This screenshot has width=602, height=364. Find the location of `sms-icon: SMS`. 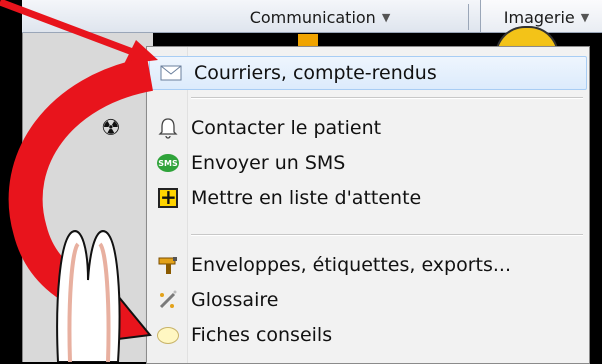

sms-icon: SMS is located at coordinates (168, 163).